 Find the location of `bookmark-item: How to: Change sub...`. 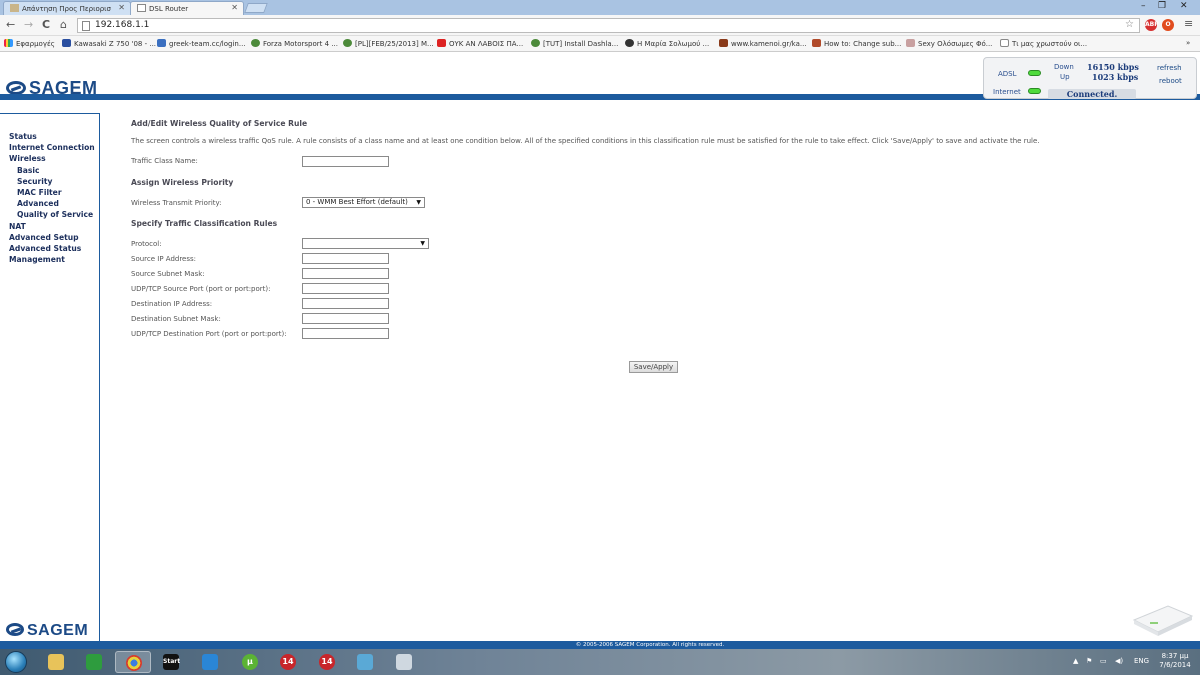

bookmark-item: How to: Change sub... is located at coordinates (856, 43).